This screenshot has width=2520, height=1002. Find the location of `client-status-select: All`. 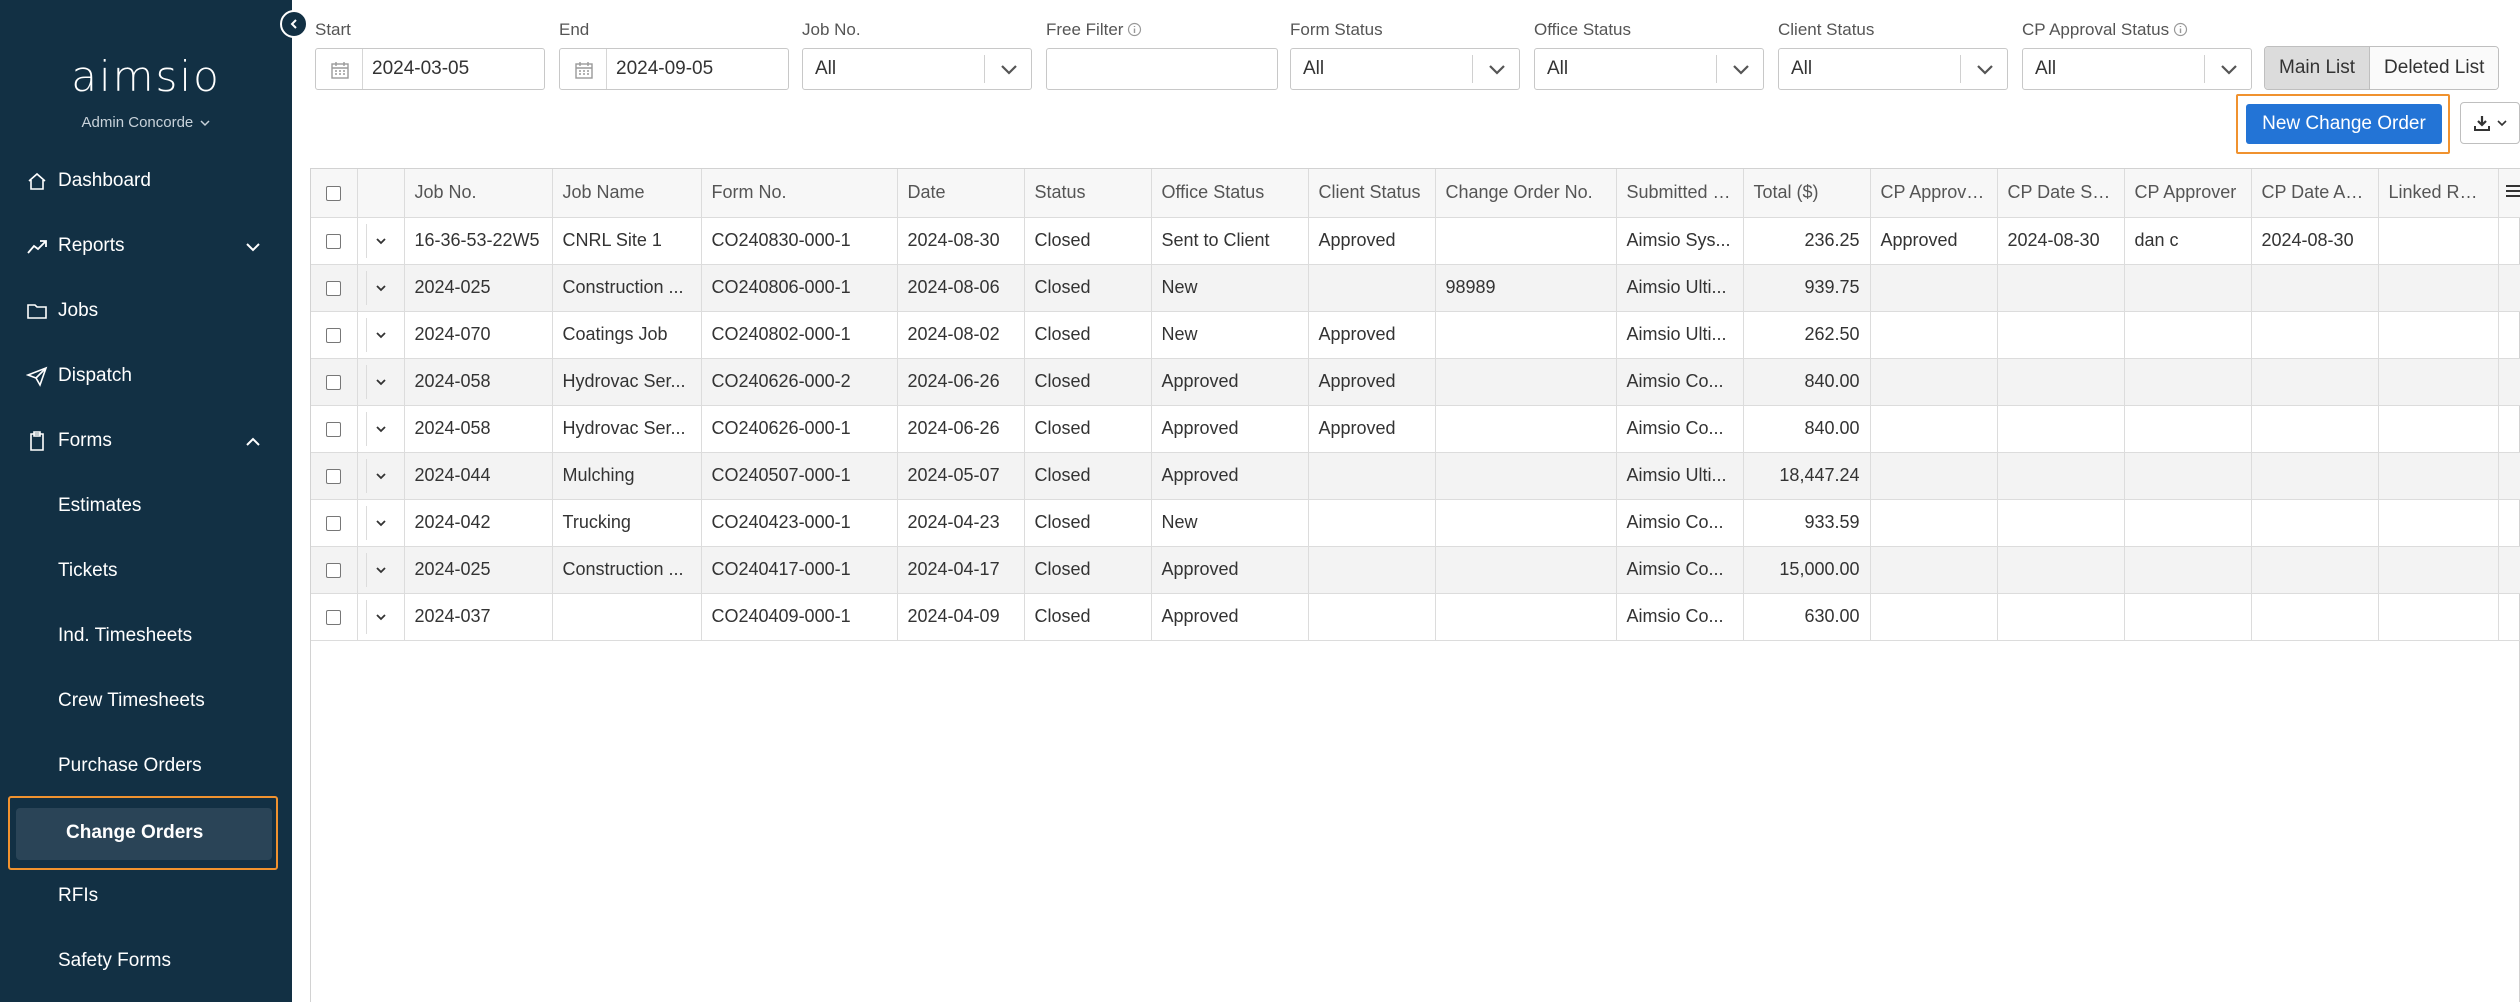

client-status-select: All is located at coordinates (1893, 69).